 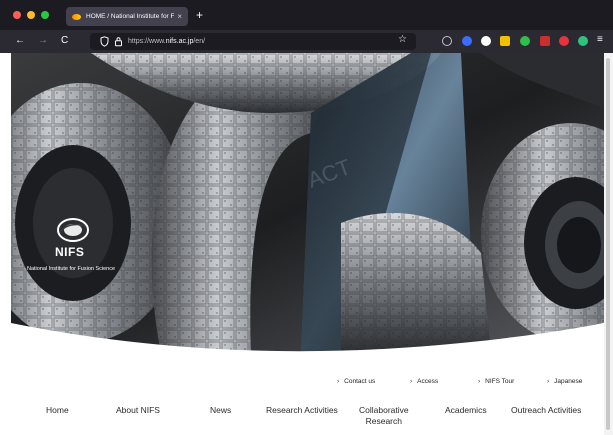 What do you see at coordinates (306, 15) in the screenshot?
I see `browser-tab-bar: HOME / National Institute for Fu × +` at bounding box center [306, 15].